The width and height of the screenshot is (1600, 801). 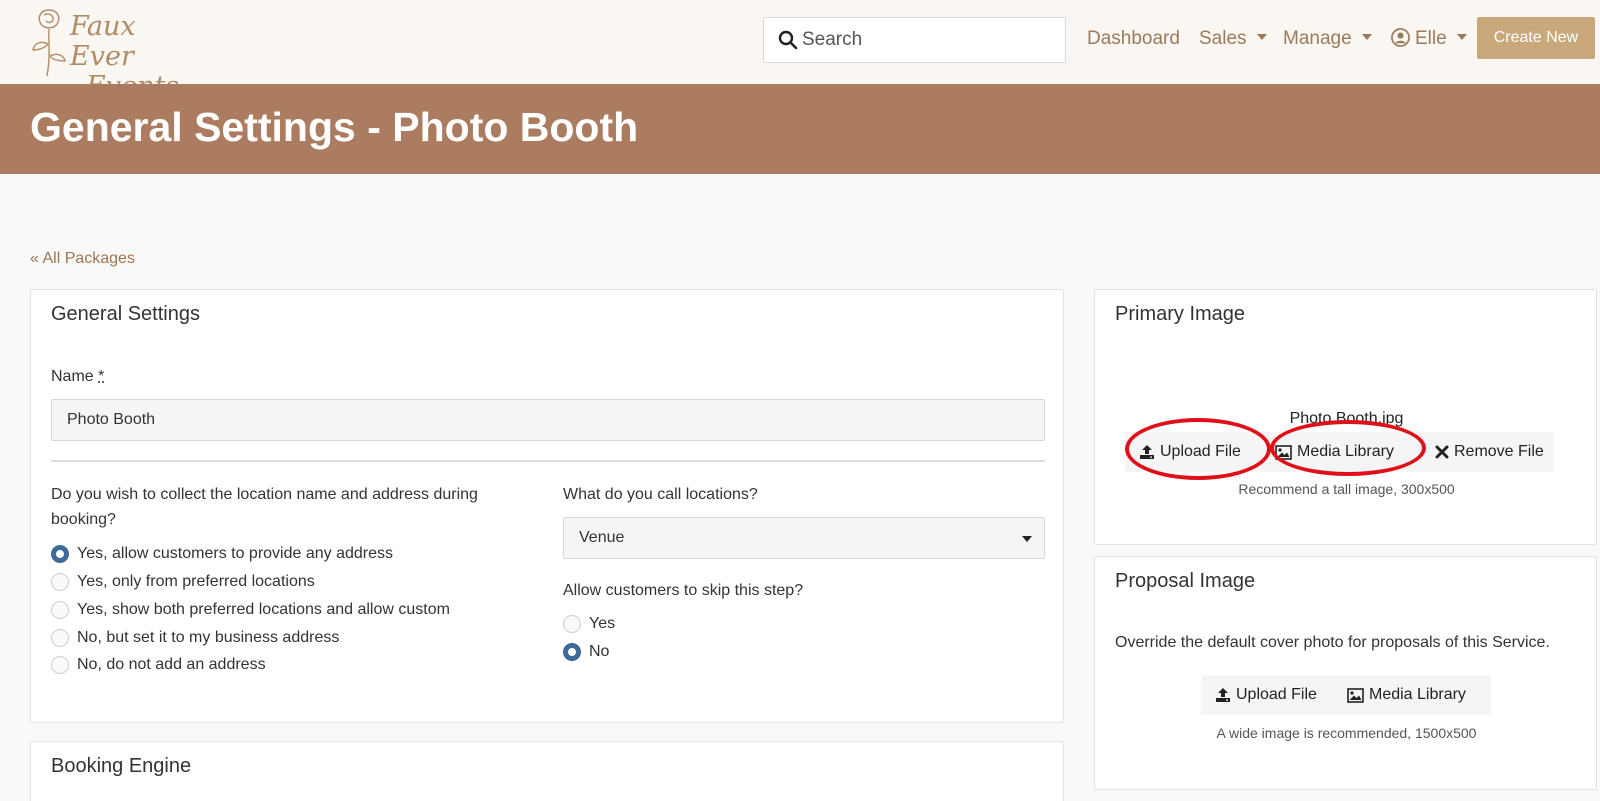 What do you see at coordinates (1185, 581) in the screenshot?
I see `proposal-image-title: Proposal Image` at bounding box center [1185, 581].